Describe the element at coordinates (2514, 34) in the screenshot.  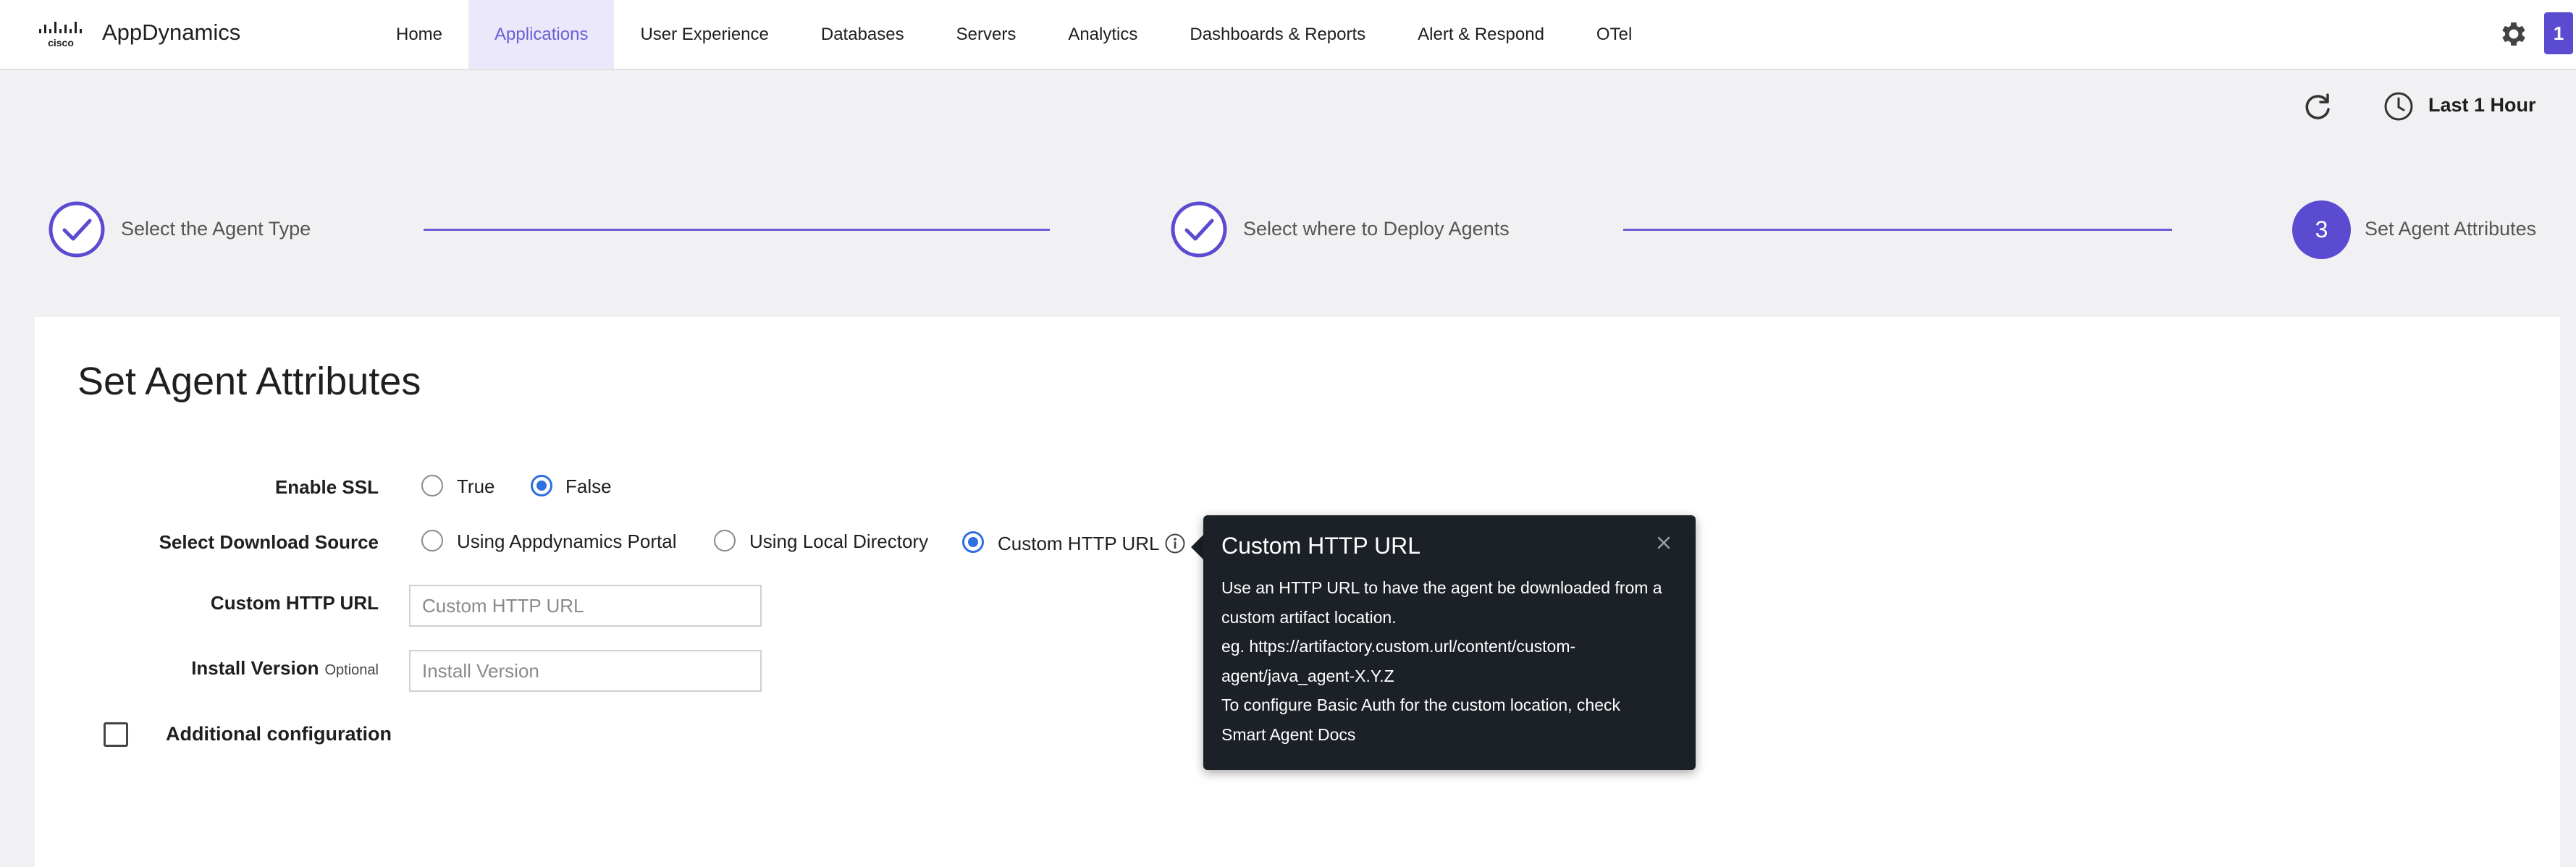
I see `gear-icon` at that location.